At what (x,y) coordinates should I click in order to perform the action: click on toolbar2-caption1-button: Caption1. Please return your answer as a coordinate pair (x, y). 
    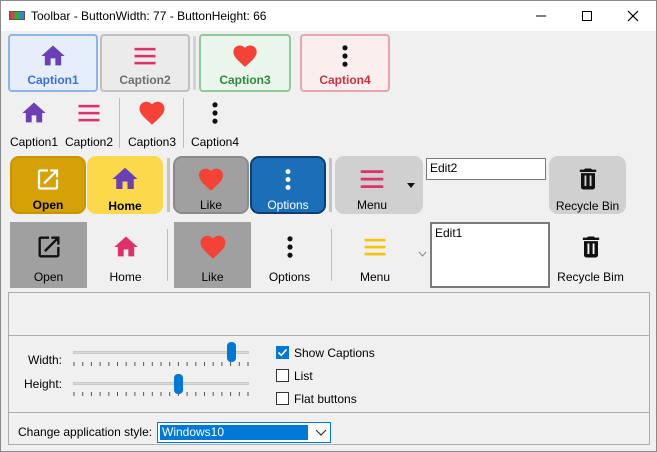
    Looking at the image, I should click on (34, 123).